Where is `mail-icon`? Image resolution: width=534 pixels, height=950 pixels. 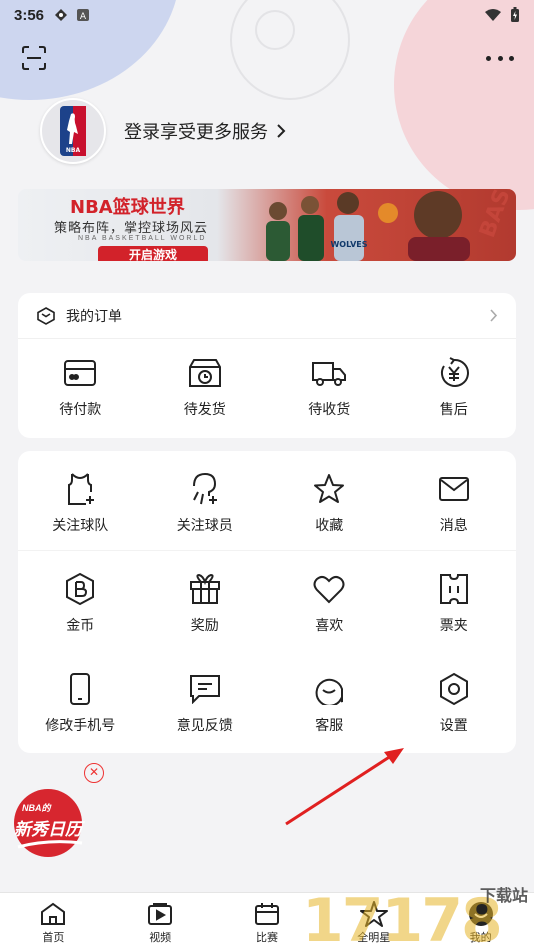
mail-icon is located at coordinates (454, 489).